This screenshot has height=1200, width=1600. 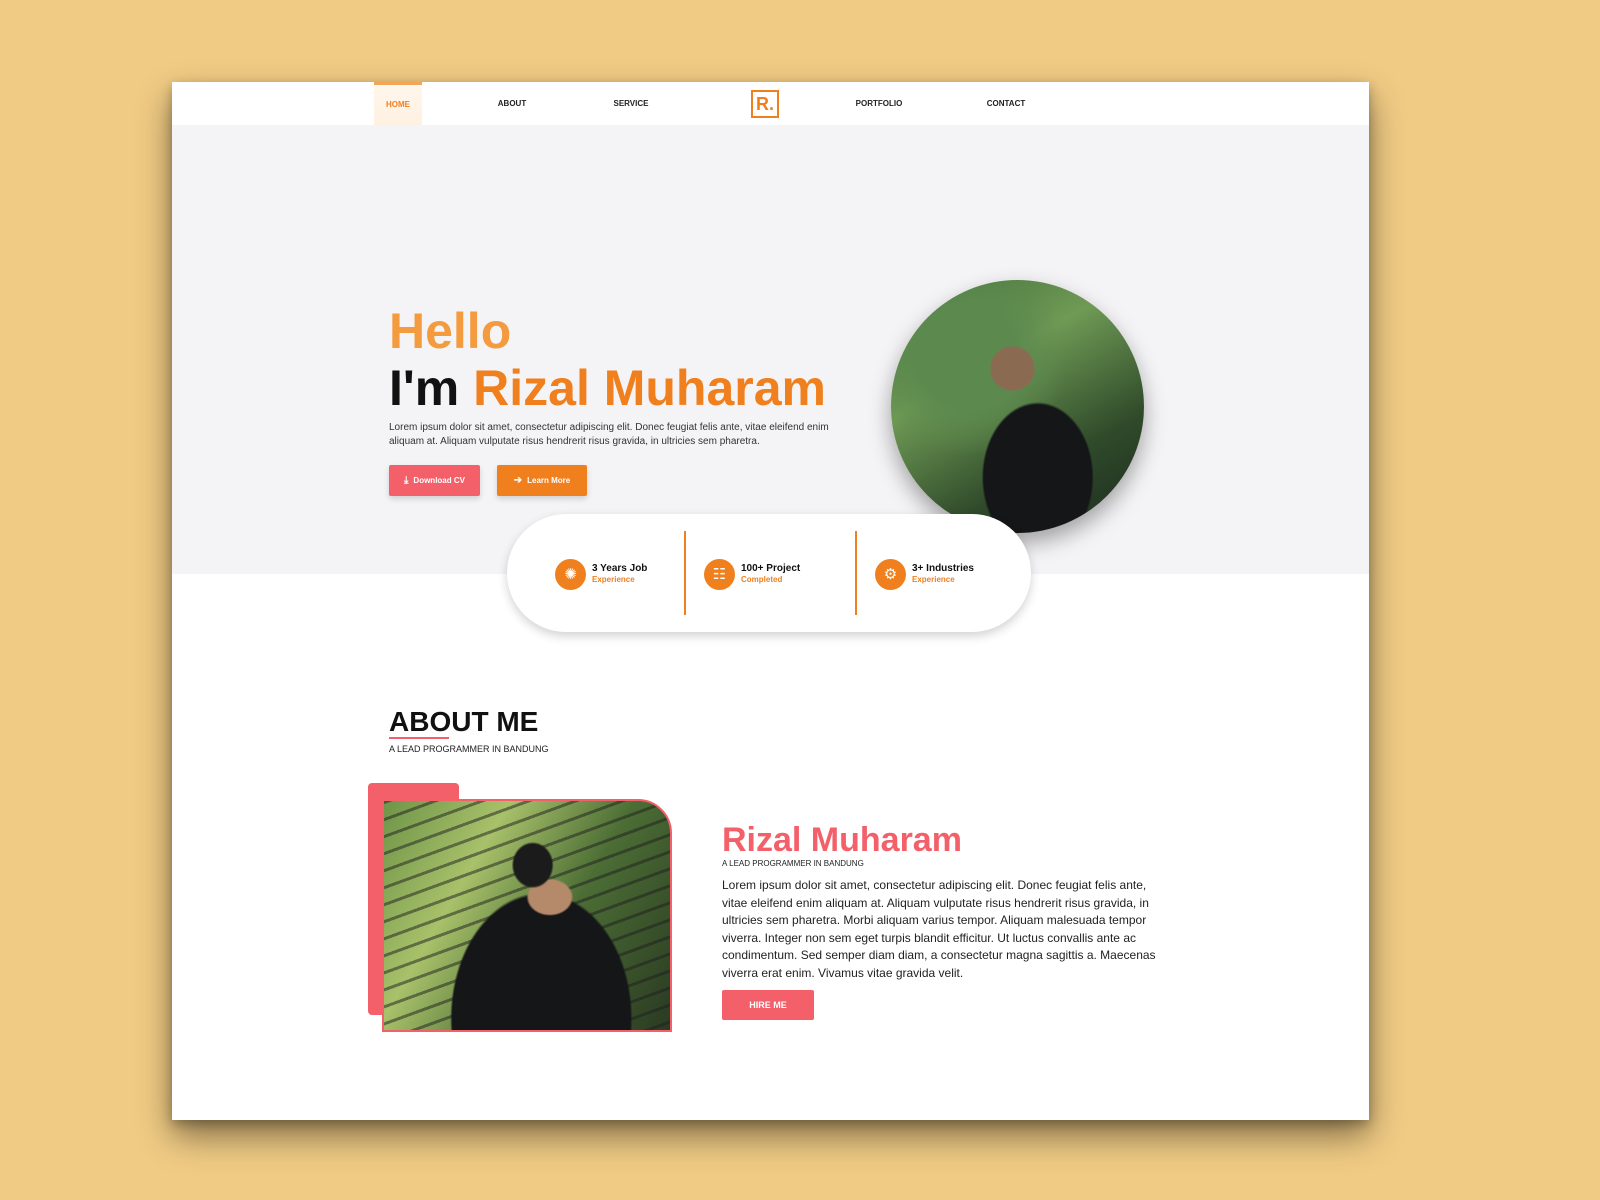 I want to click on stat-item-projects: ☷ 100+ Project Completed, so click(x=752, y=574).